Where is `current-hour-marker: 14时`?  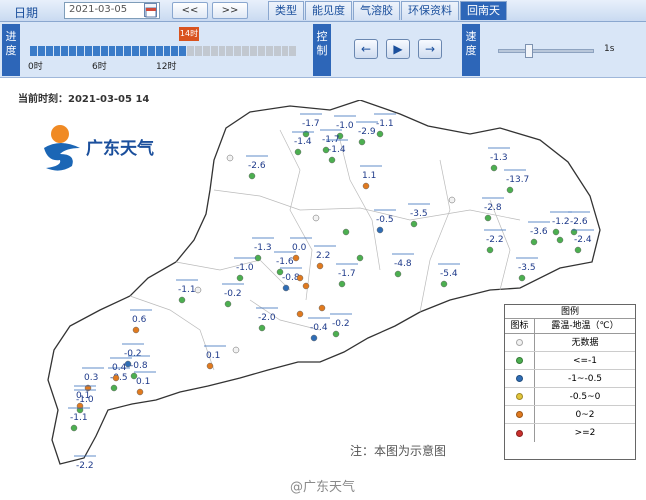
current-hour-marker: 14时 is located at coordinates (189, 34).